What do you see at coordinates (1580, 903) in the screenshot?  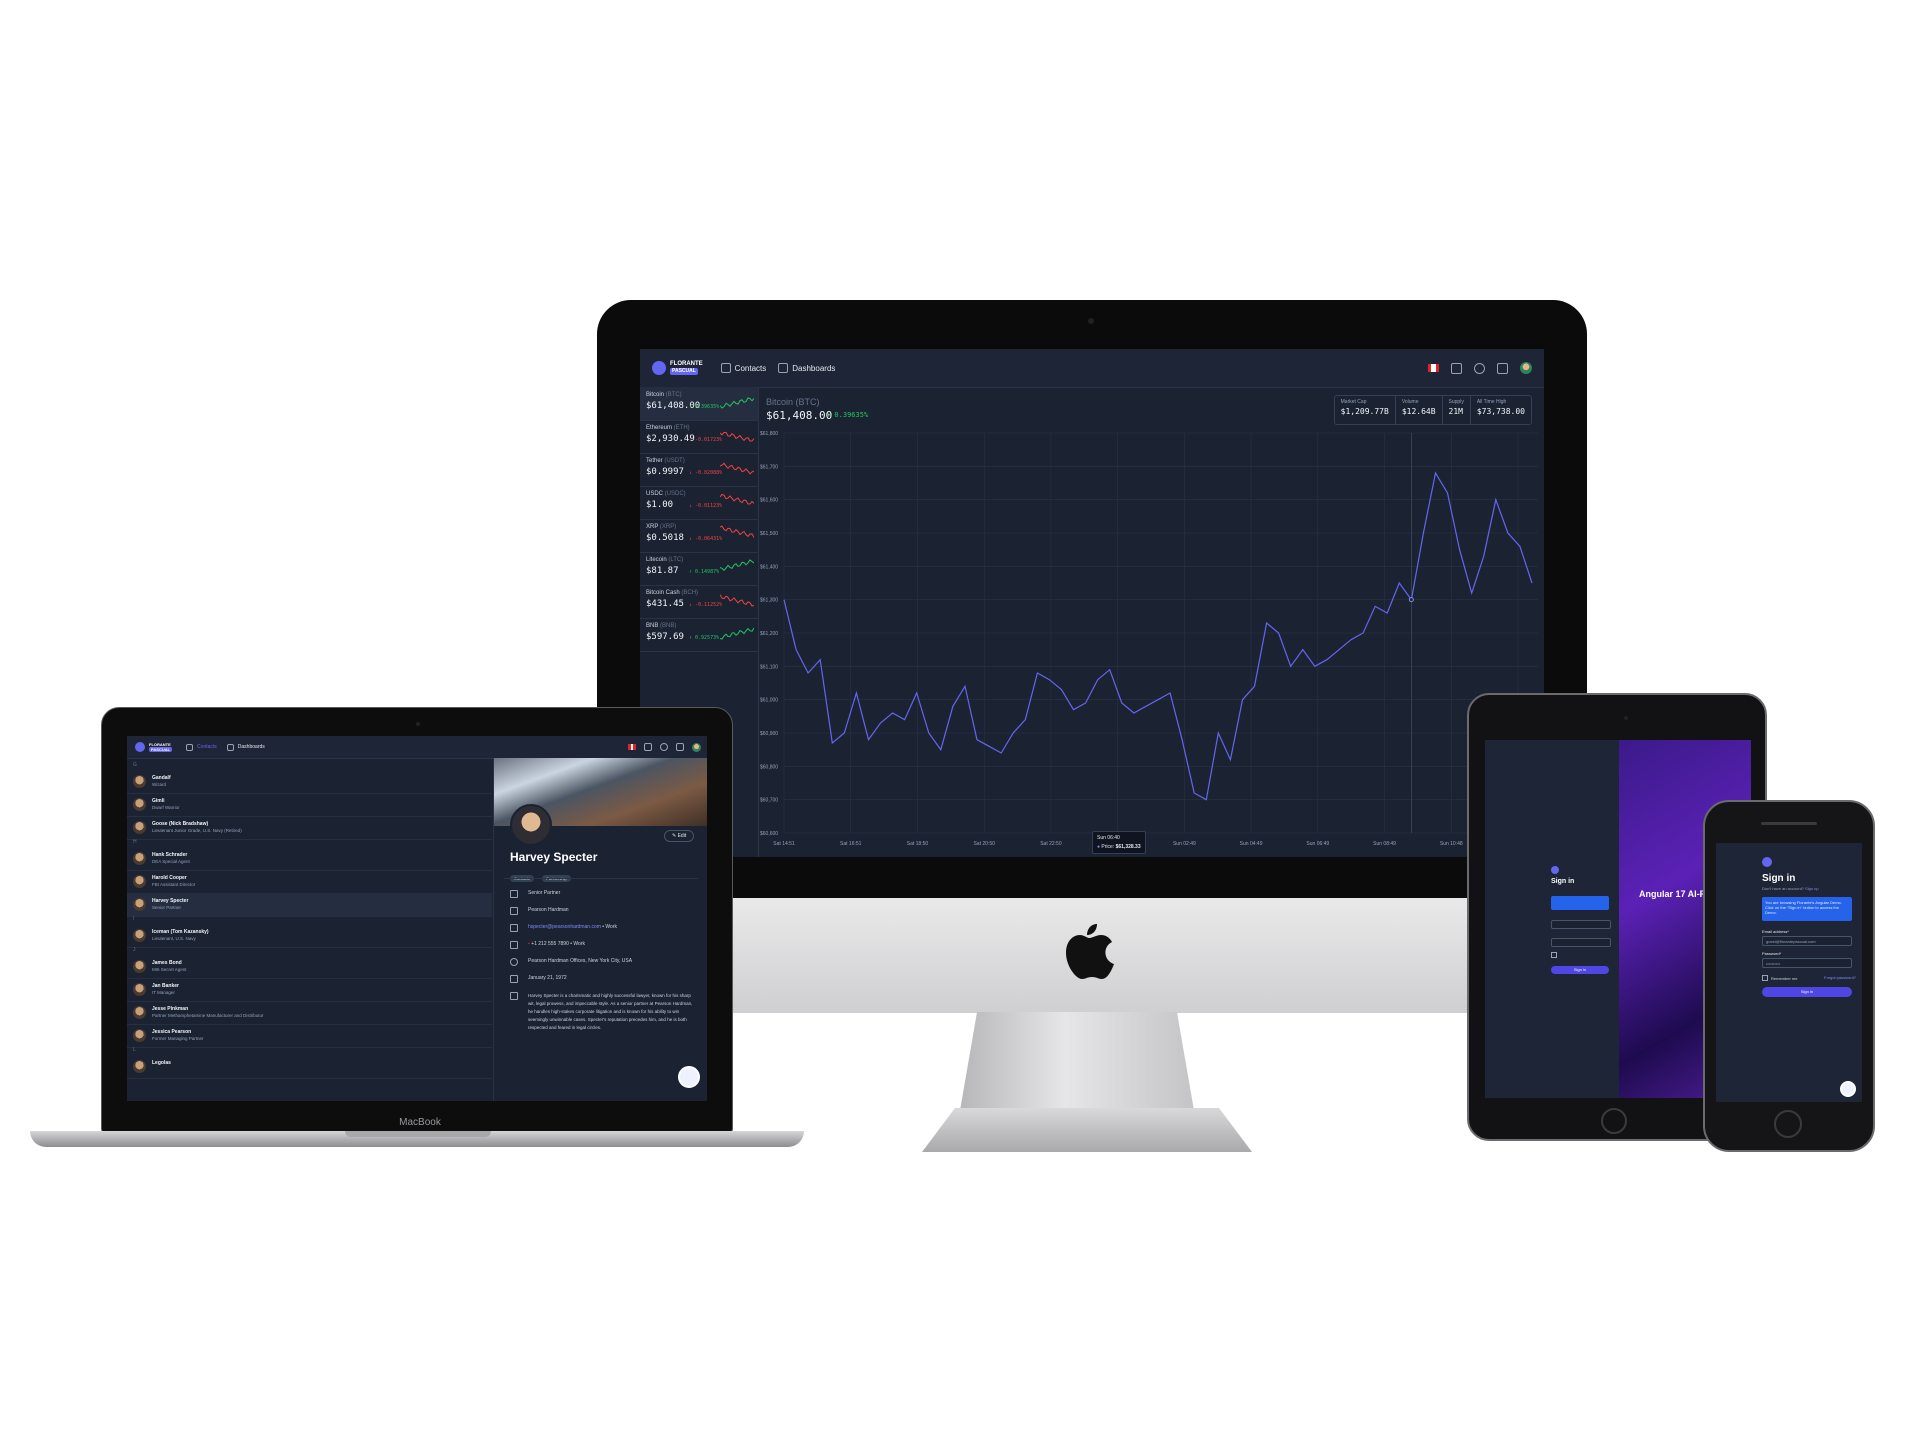 I see `info-box` at bounding box center [1580, 903].